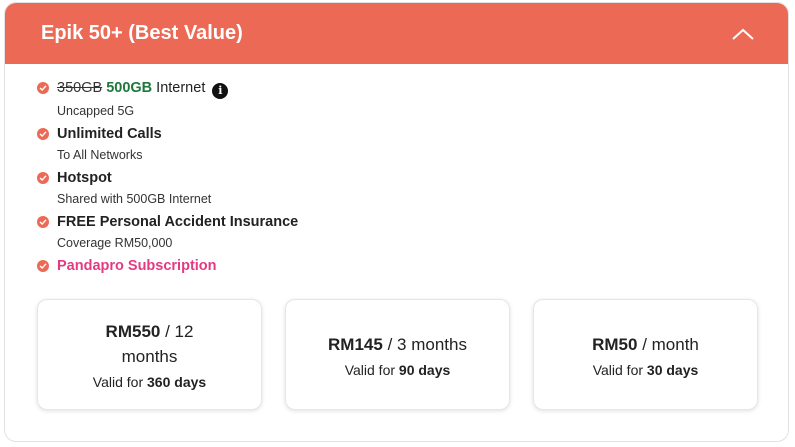 The image size is (795, 447). I want to click on plan-title: Epik 50+ (Best Value), so click(142, 33).